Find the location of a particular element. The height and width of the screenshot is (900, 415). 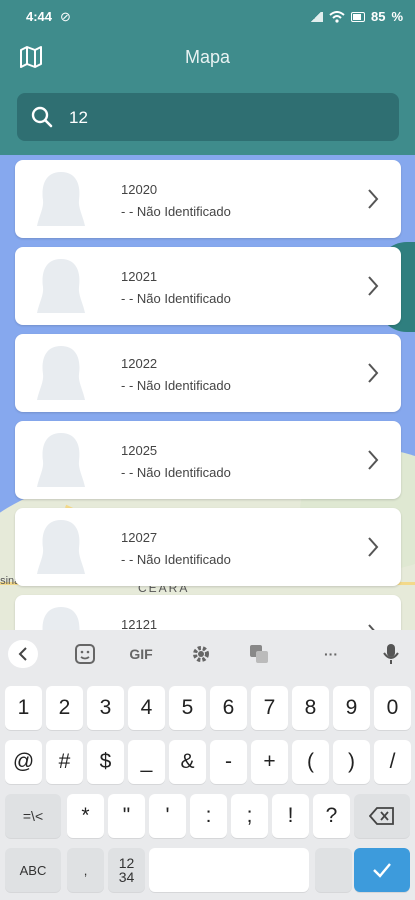

item-id: 12027 is located at coordinates (139, 537).